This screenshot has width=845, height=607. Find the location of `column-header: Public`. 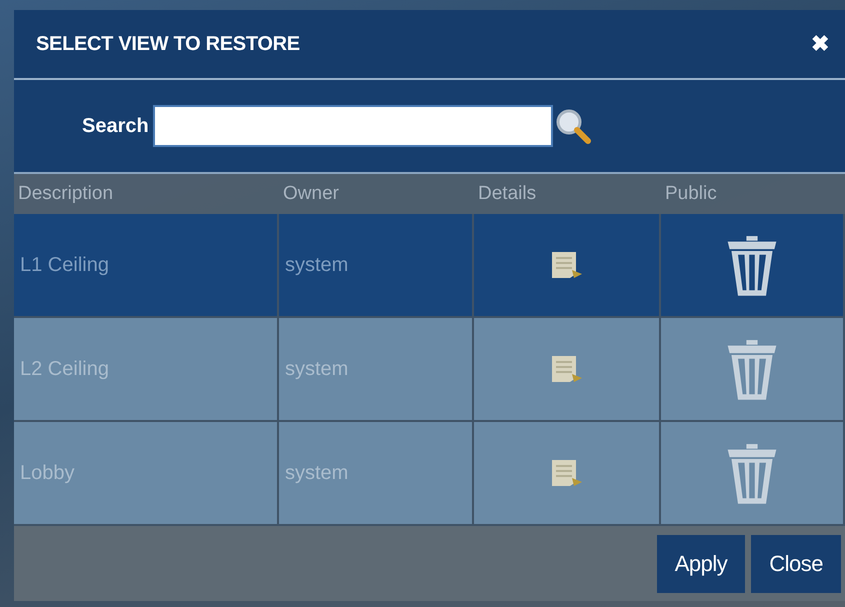

column-header: Public is located at coordinates (753, 194).